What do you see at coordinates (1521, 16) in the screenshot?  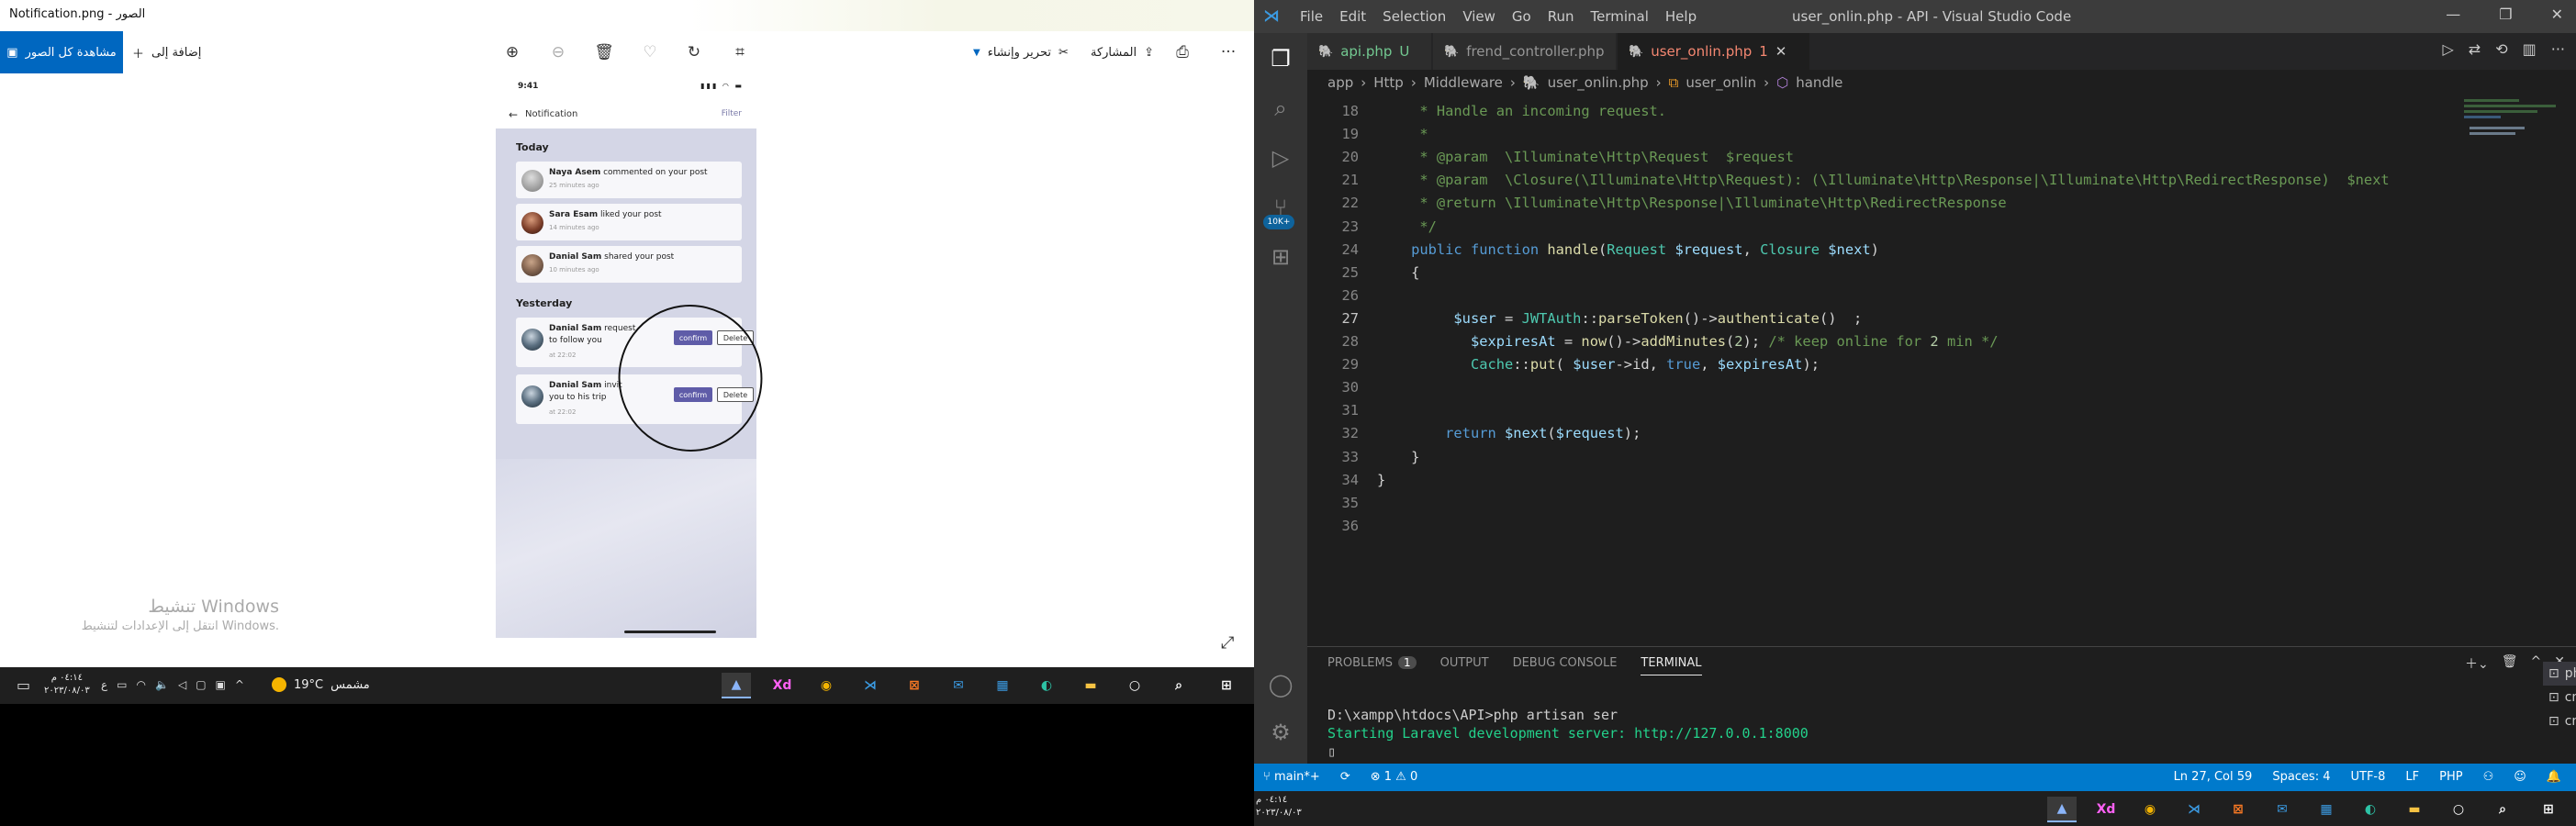 I see `menu-go: Go` at bounding box center [1521, 16].